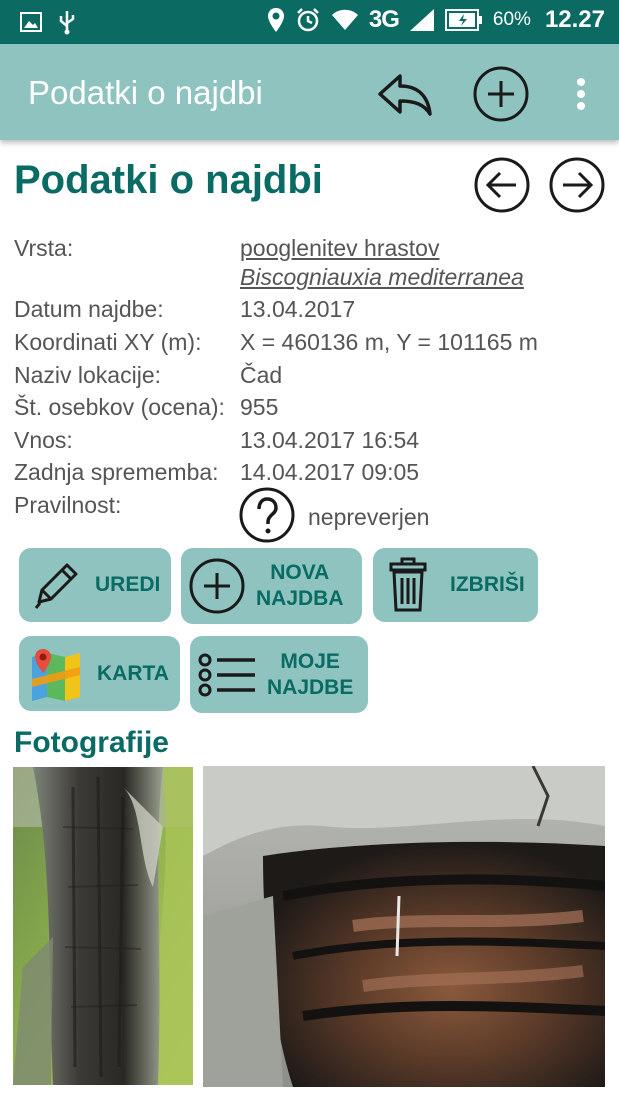  What do you see at coordinates (330, 440) in the screenshot?
I see `entry-value: 13.04.2017 16:54` at bounding box center [330, 440].